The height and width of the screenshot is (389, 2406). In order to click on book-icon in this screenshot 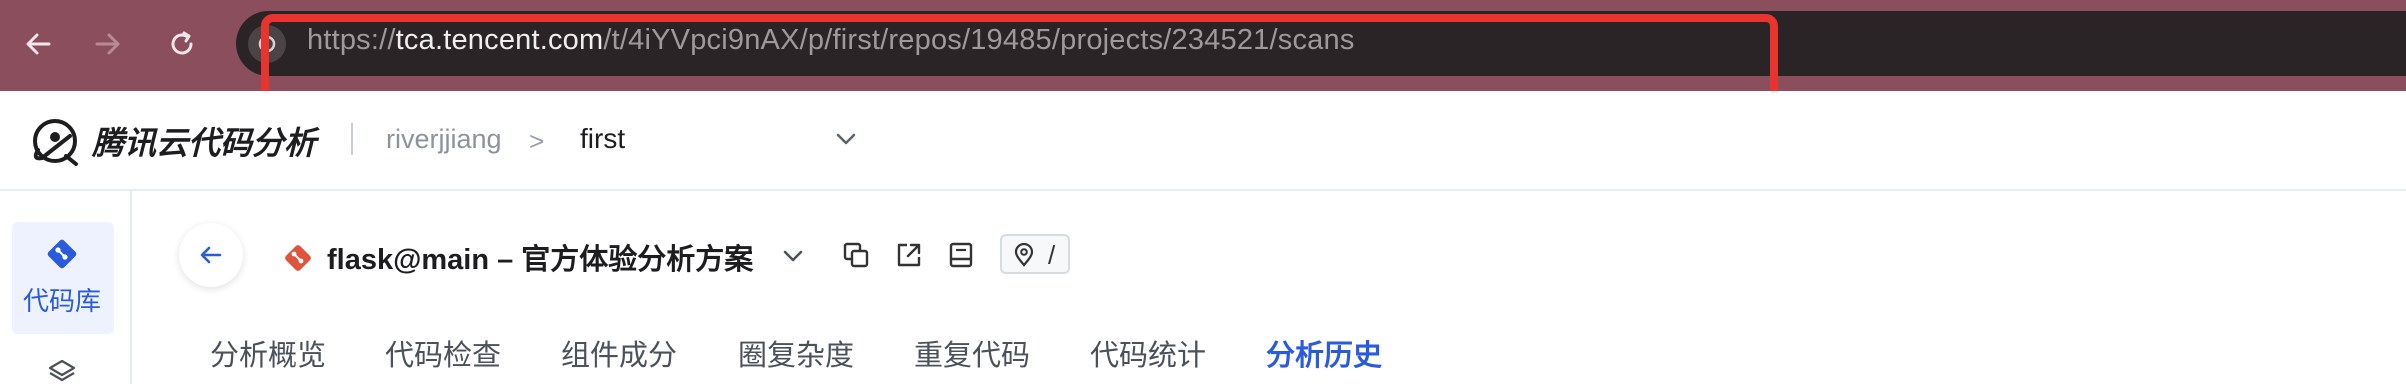, I will do `click(961, 255)`.